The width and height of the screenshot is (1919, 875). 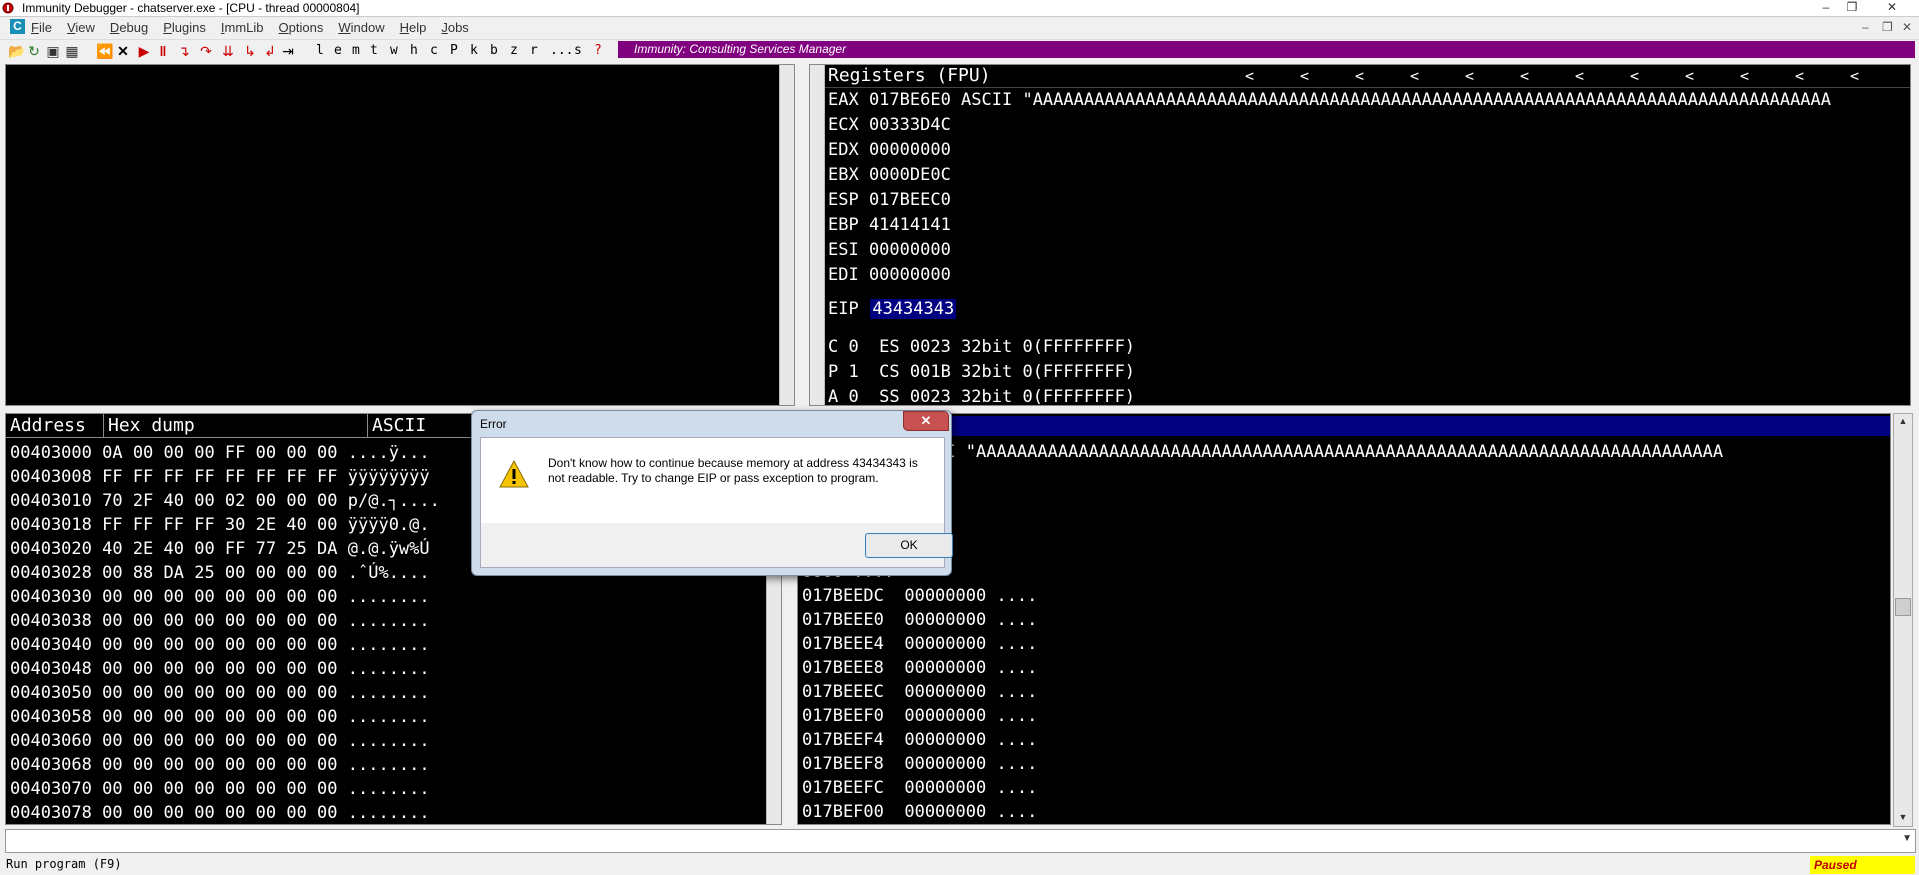 What do you see at coordinates (1887, 27) in the screenshot?
I see `mdi-restore-icon: ❐` at bounding box center [1887, 27].